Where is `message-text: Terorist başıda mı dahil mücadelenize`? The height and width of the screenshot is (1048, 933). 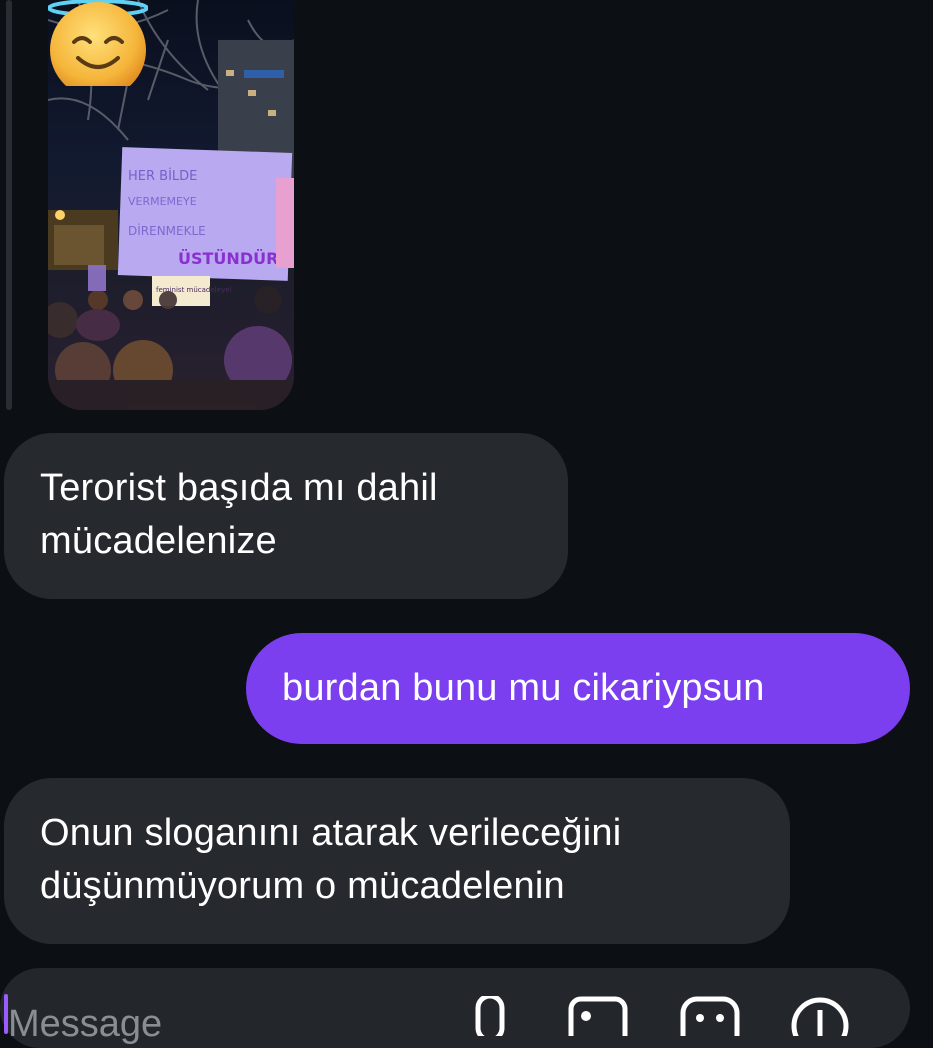
message-text: Terorist başıda mı dahil mücadelenize is located at coordinates (239, 514).